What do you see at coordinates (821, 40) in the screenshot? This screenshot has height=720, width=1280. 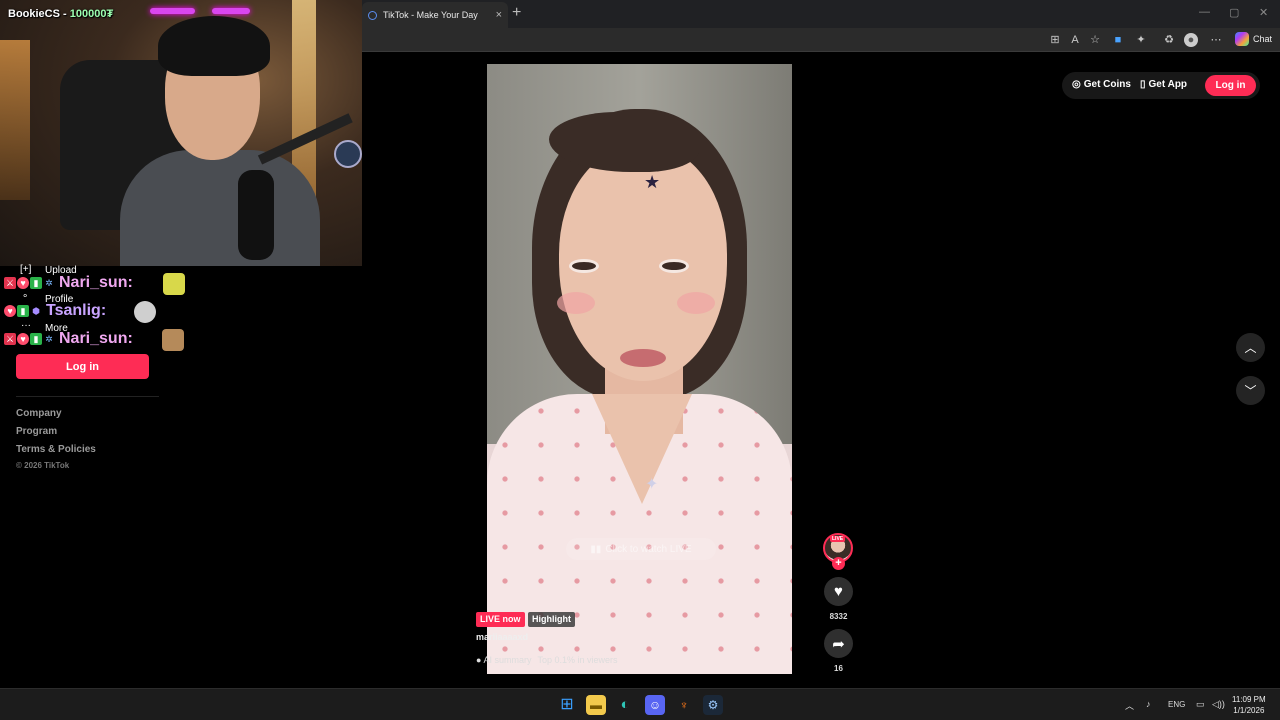 I see `browser-toolbar: ⊞ A ☆ ■ ✦ ♻ ● ⋯ Chat` at bounding box center [821, 40].